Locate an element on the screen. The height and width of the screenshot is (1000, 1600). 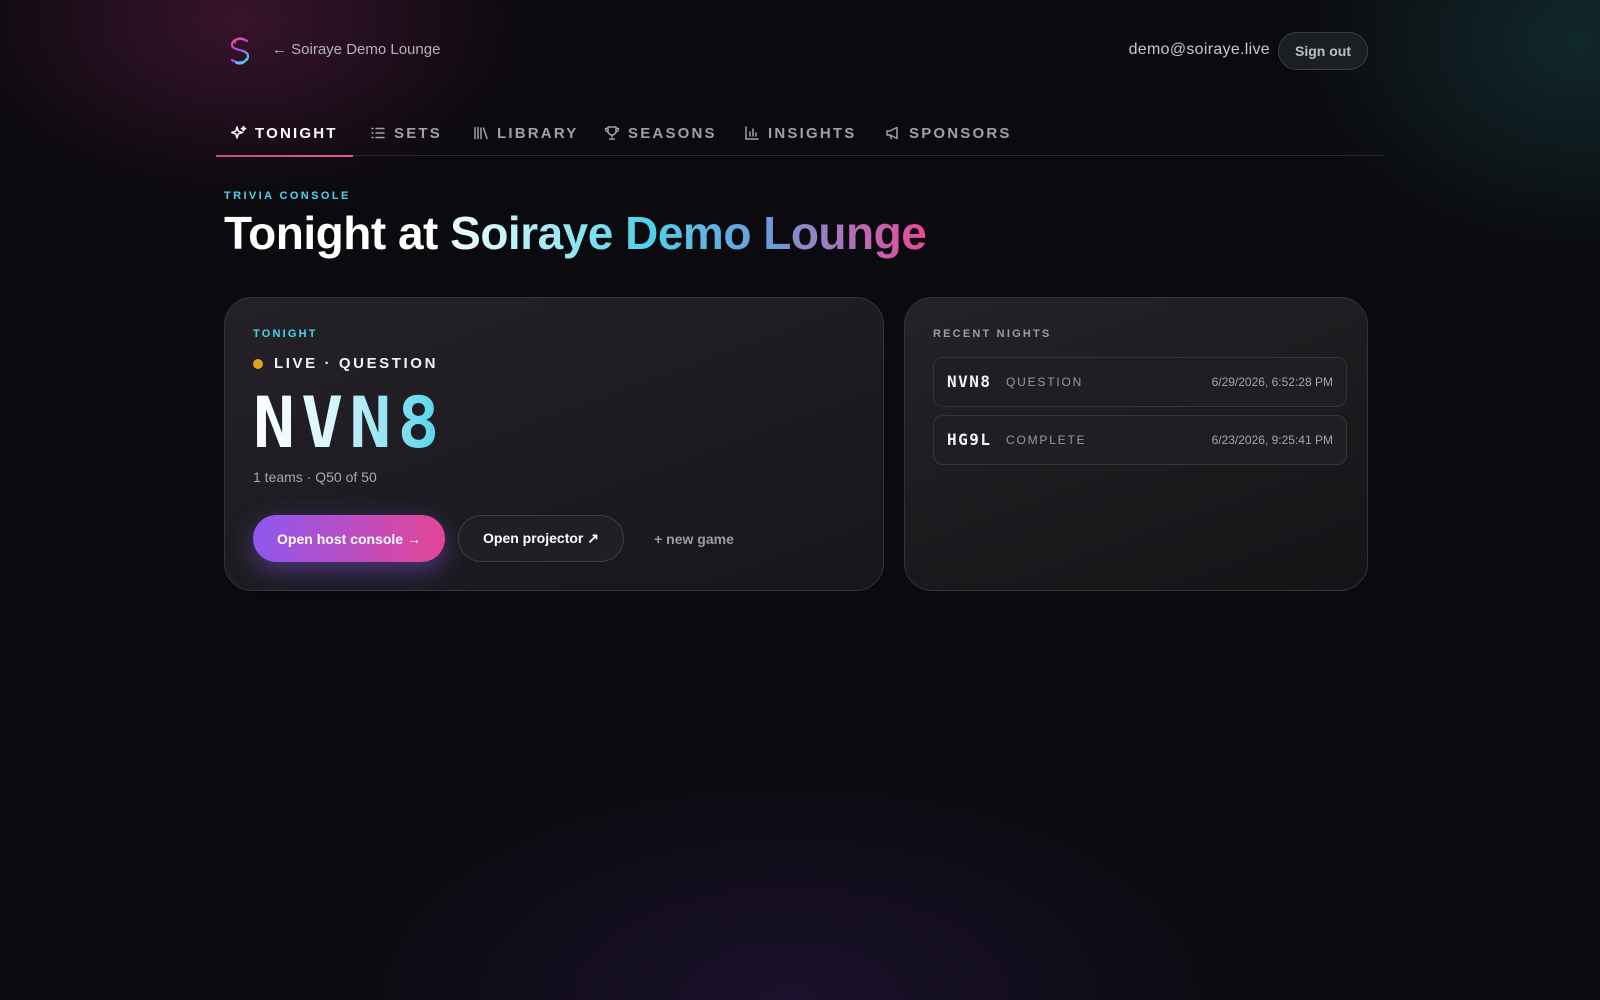
card-label: RECENT NIGHTS is located at coordinates (992, 334).